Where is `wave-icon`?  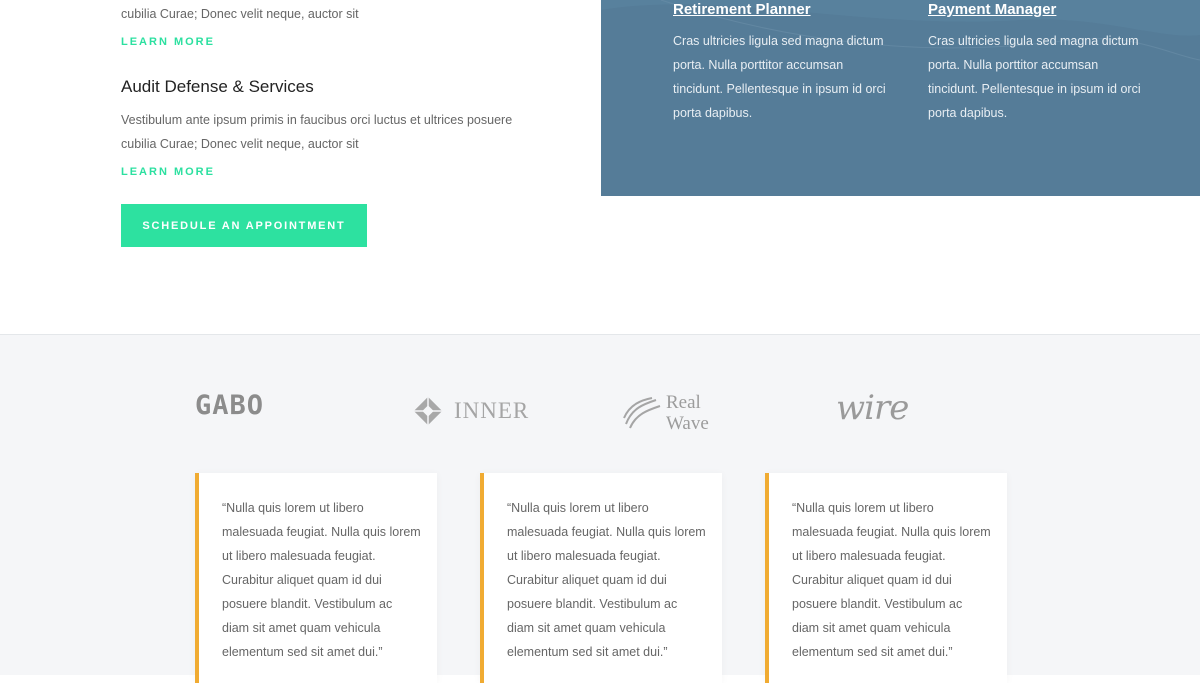 wave-icon is located at coordinates (642, 413).